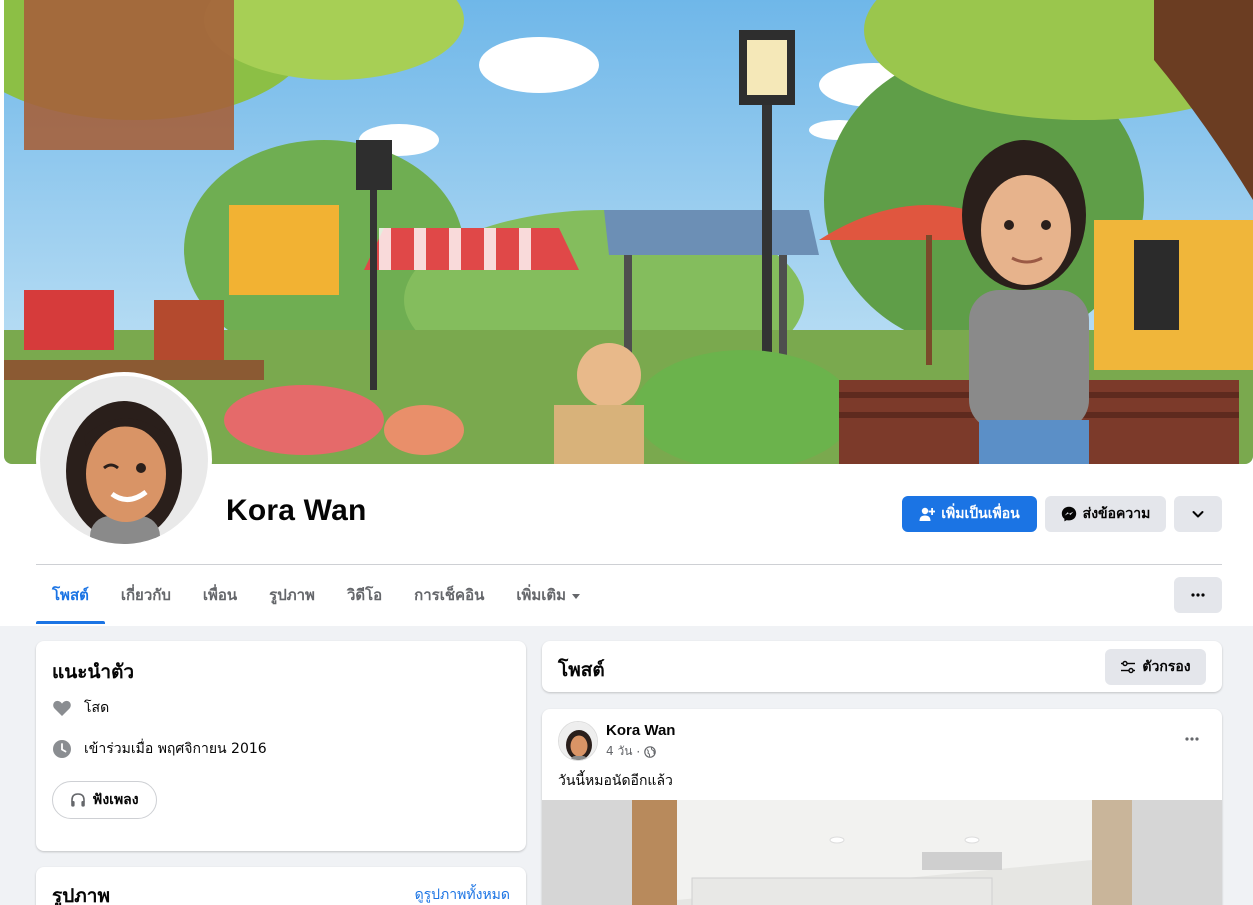 The width and height of the screenshot is (1253, 905). What do you see at coordinates (1068, 514) in the screenshot?
I see `messenger-icon` at bounding box center [1068, 514].